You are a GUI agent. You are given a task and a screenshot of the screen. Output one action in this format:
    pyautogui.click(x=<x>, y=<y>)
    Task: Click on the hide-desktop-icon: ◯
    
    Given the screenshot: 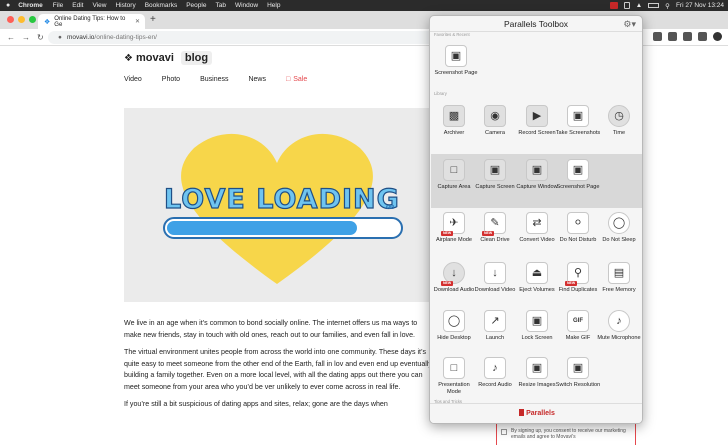 What is the action you would take?
    pyautogui.click(x=454, y=321)
    